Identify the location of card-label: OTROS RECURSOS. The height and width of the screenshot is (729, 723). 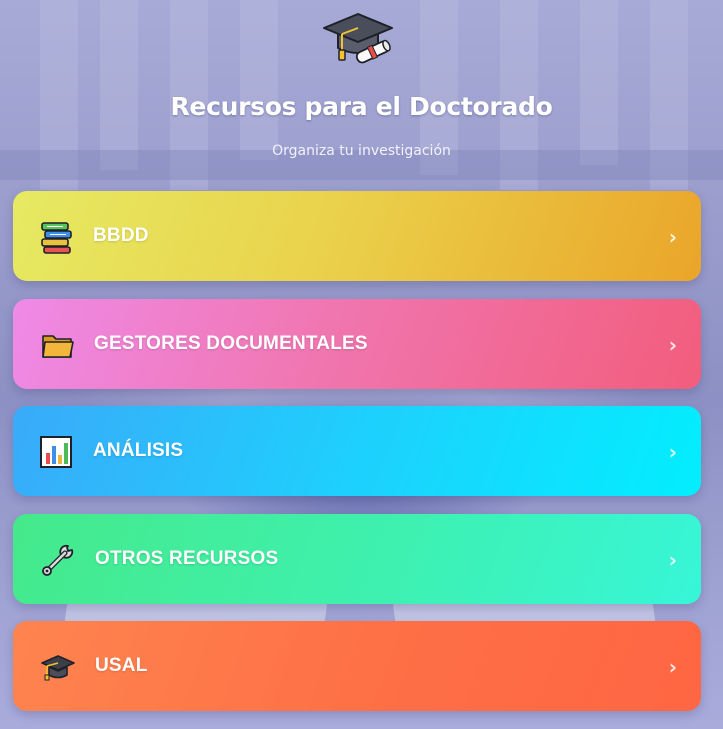
(187, 558).